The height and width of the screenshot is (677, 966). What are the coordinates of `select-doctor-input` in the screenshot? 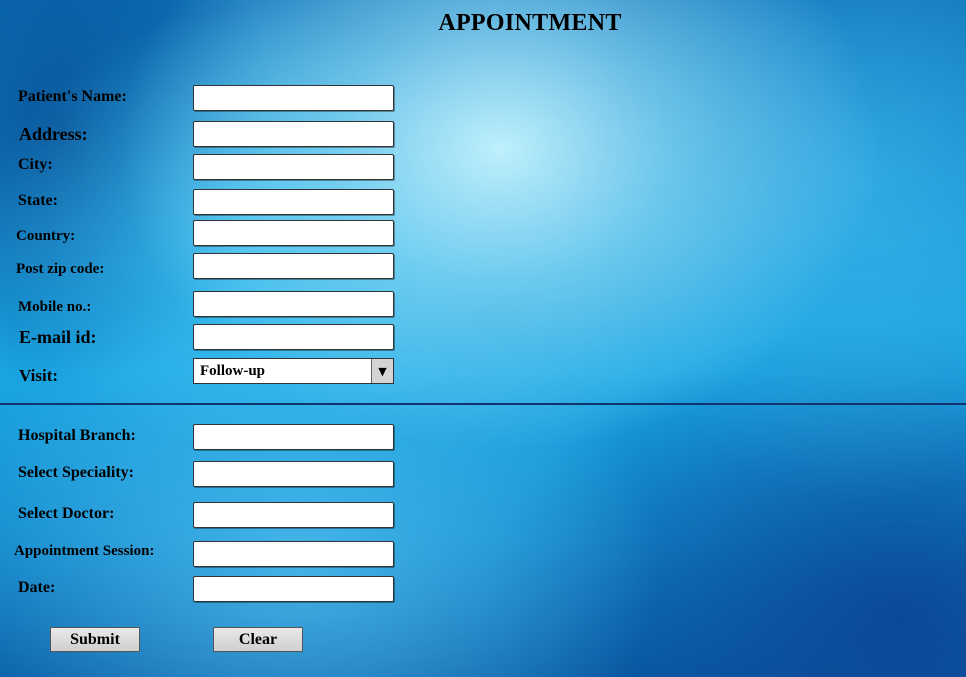 It's located at (293, 515).